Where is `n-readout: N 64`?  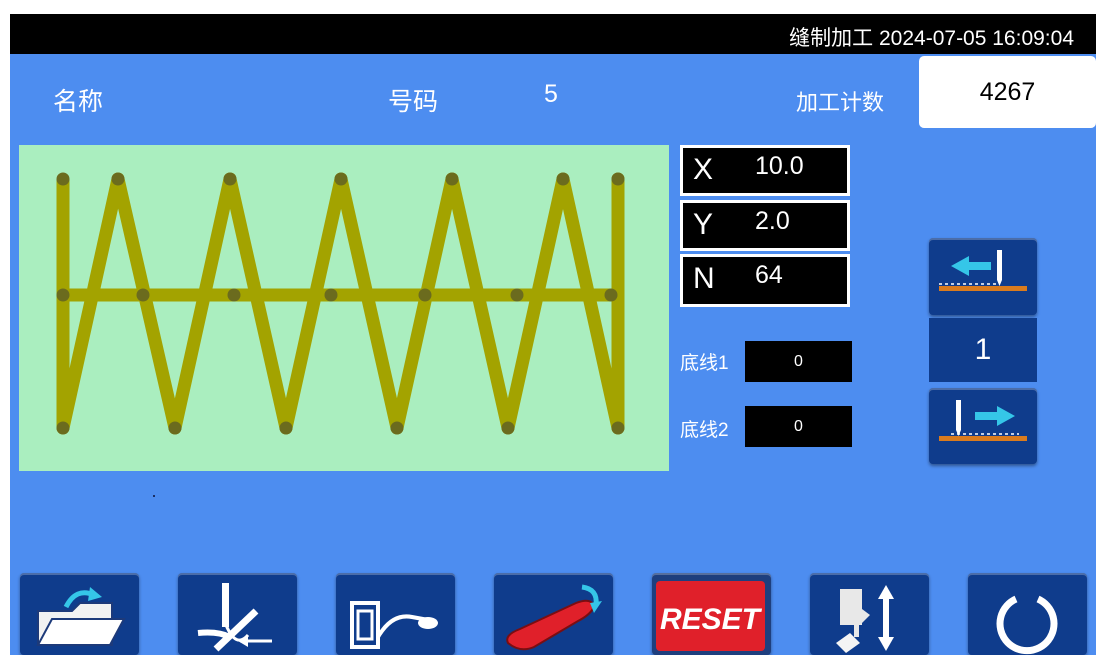 n-readout: N 64 is located at coordinates (765, 280).